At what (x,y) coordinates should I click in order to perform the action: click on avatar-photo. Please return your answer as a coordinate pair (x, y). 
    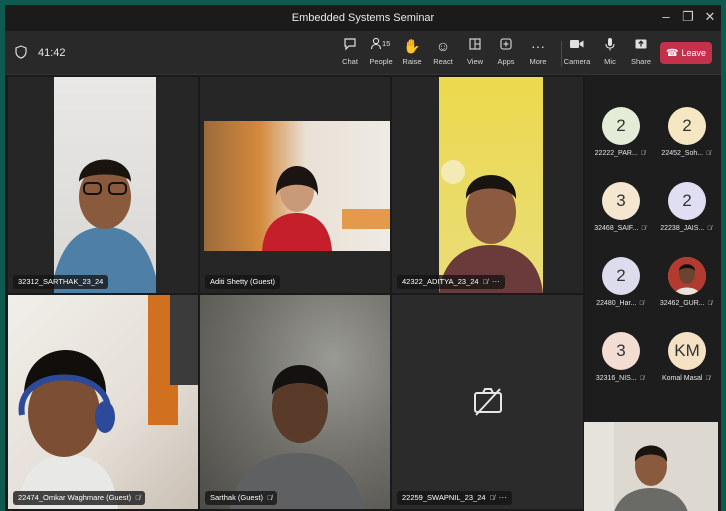
    Looking at the image, I should click on (687, 276).